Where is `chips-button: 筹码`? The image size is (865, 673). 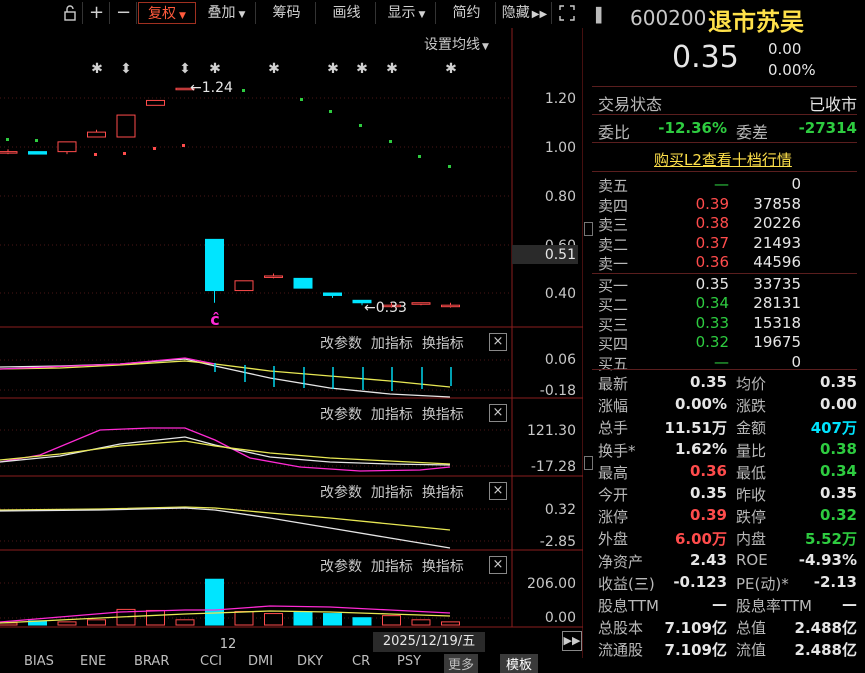 chips-button: 筹码 is located at coordinates (287, 13).